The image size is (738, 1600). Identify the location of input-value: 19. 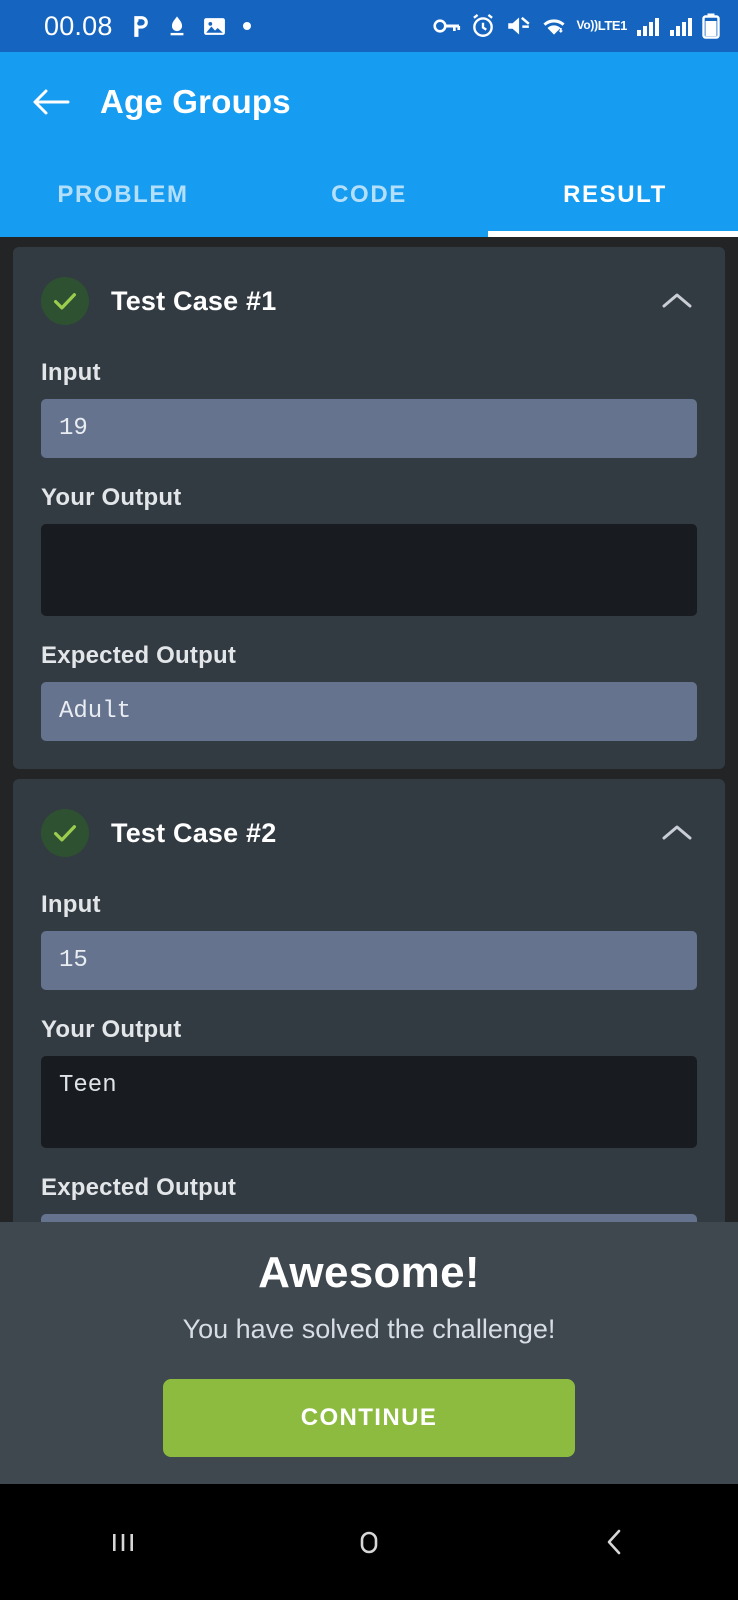
(369, 428).